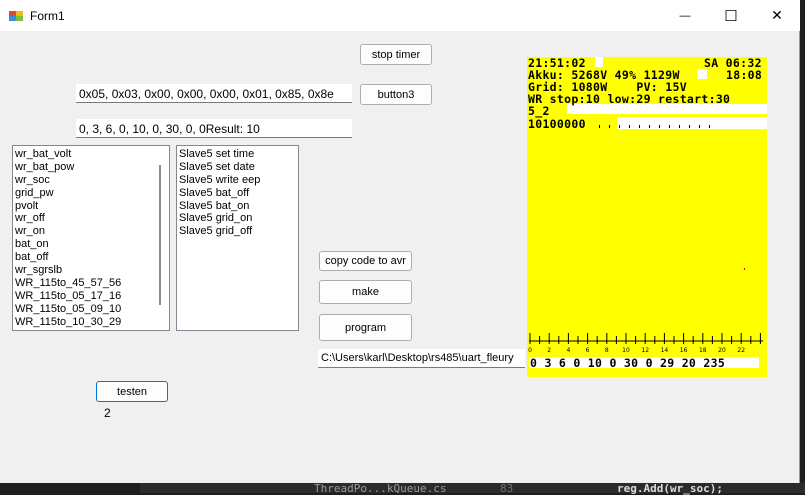 The width and height of the screenshot is (805, 495). Describe the element at coordinates (549, 350) in the screenshot. I see `lcd-axis-label: 2` at that location.